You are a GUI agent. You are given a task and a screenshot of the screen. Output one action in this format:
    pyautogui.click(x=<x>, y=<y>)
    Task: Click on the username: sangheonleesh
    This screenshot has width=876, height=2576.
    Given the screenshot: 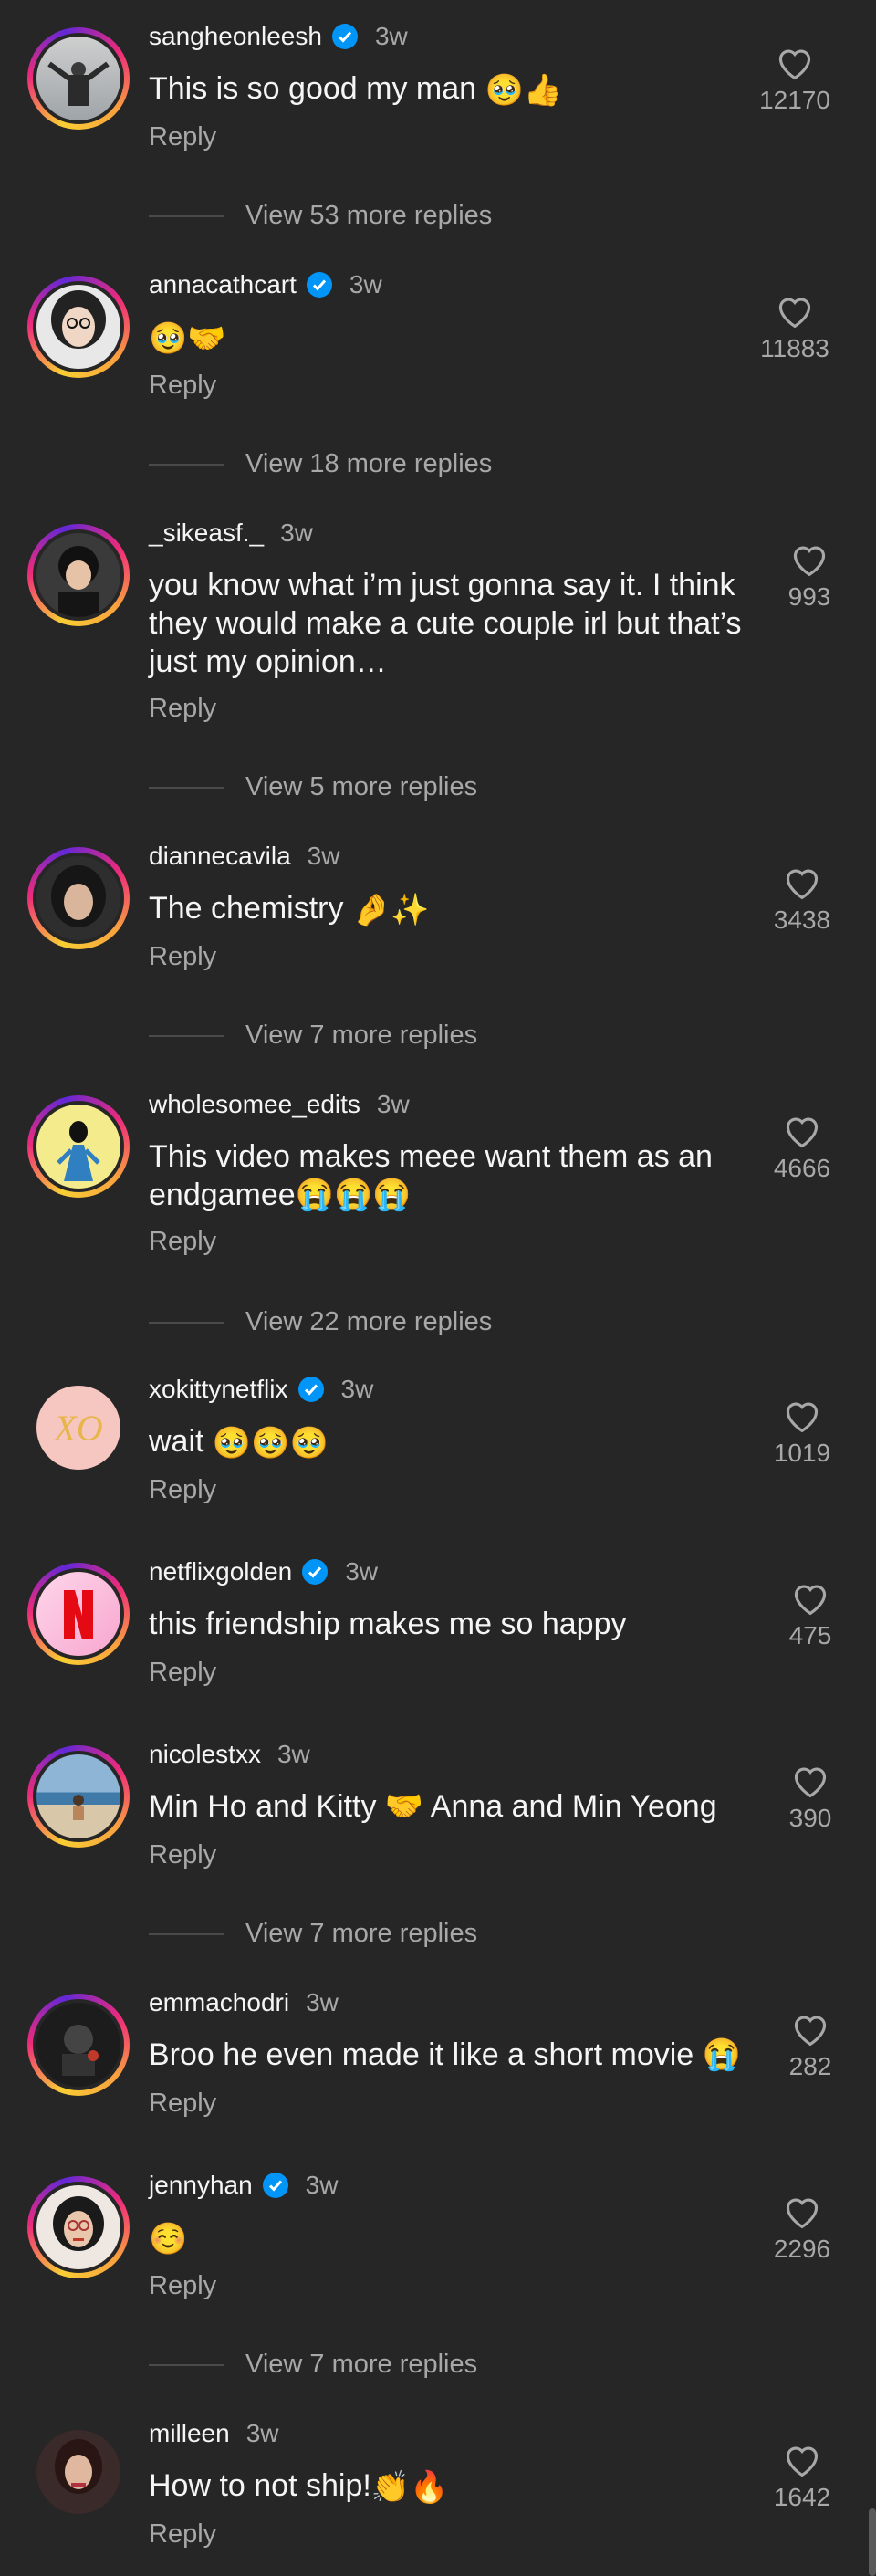 What is the action you would take?
    pyautogui.click(x=235, y=36)
    